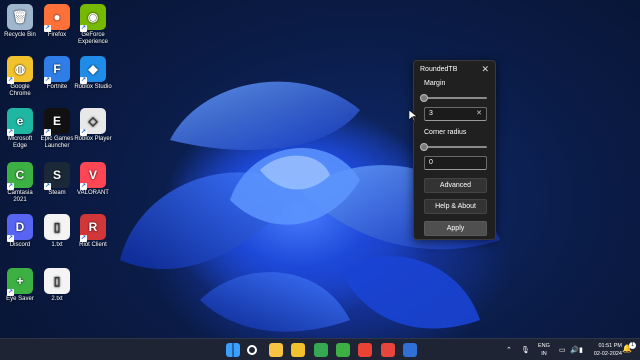  Describe the element at coordinates (455, 163) in the screenshot. I see `corner-radius-input: 0` at that location.